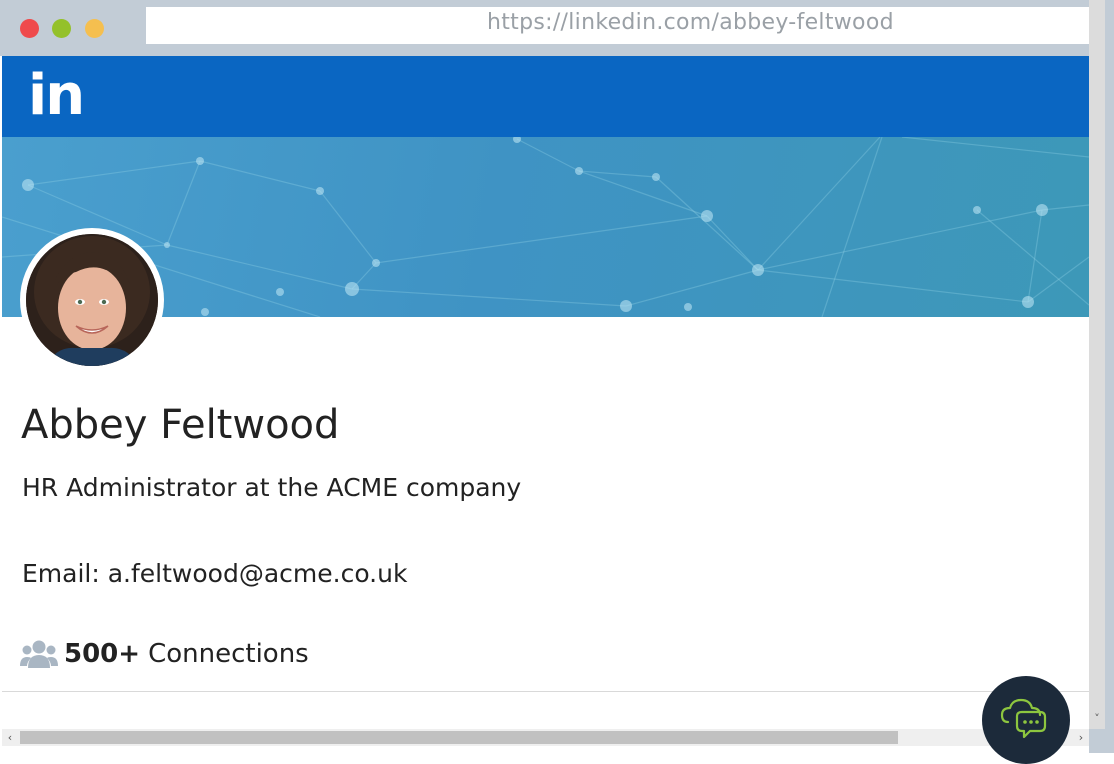 Image resolution: width=1114 pixels, height=764 pixels. What do you see at coordinates (690, 22) in the screenshot?
I see `address-bar-url: https://linkedin.com/abbey-feltwood` at bounding box center [690, 22].